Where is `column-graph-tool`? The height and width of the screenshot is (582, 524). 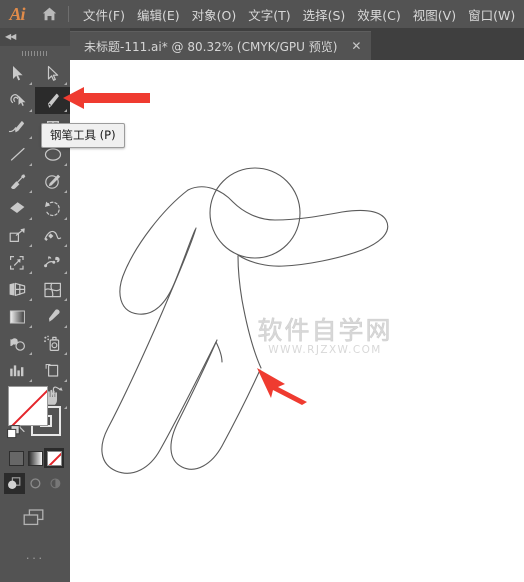
column-graph-tool is located at coordinates (17, 370).